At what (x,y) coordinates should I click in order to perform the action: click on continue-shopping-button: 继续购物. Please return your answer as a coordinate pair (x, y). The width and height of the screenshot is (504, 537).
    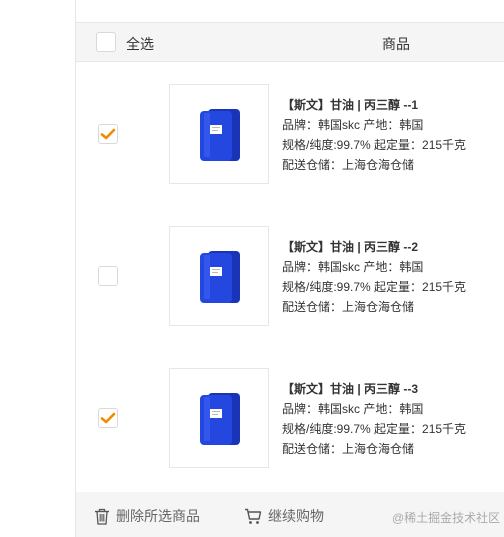
    Looking at the image, I should click on (284, 516).